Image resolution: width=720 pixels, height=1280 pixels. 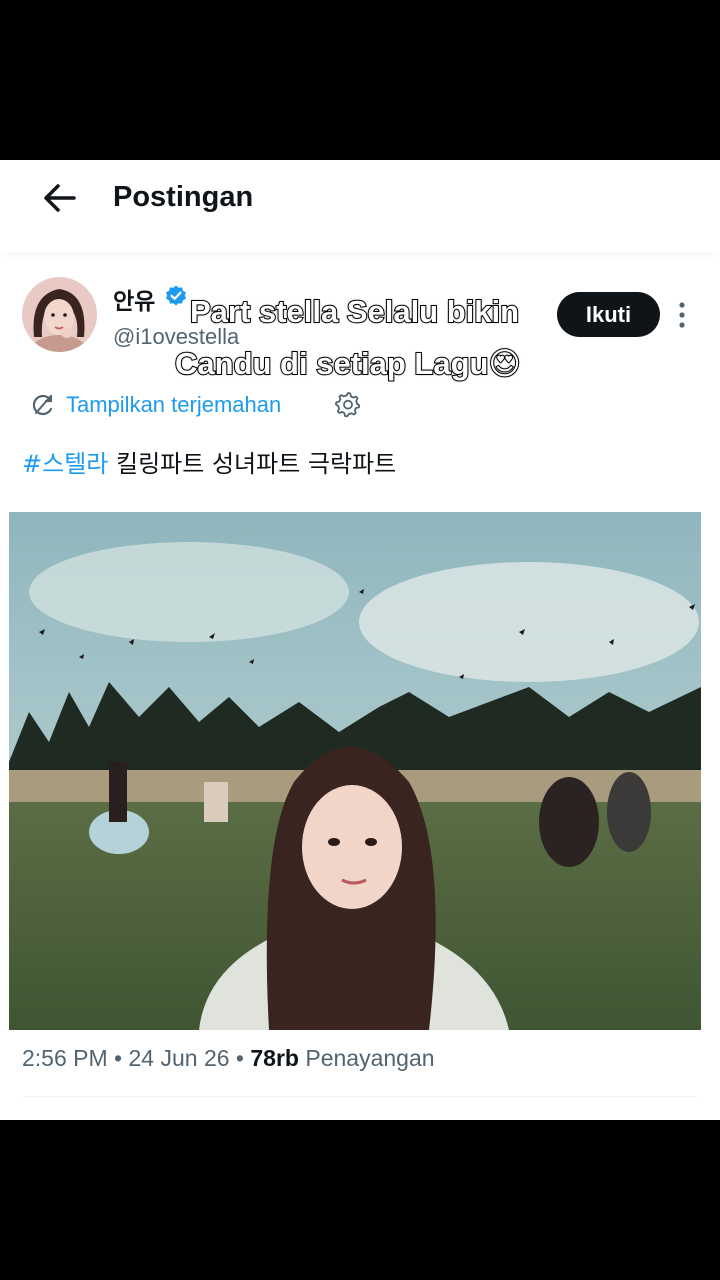 I want to click on translate-settings-button, so click(x=348, y=404).